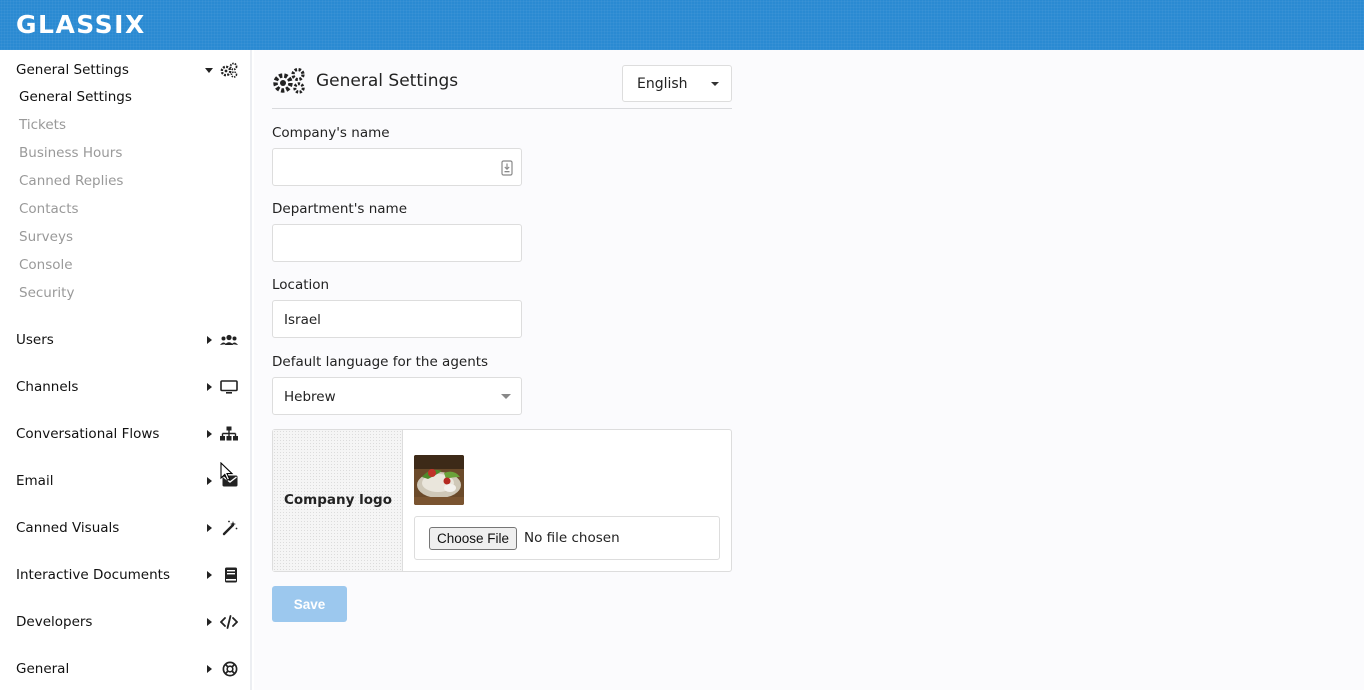 This screenshot has width=1364, height=690. Describe the element at coordinates (43, 669) in the screenshot. I see `sidebar-section-label: General` at that location.